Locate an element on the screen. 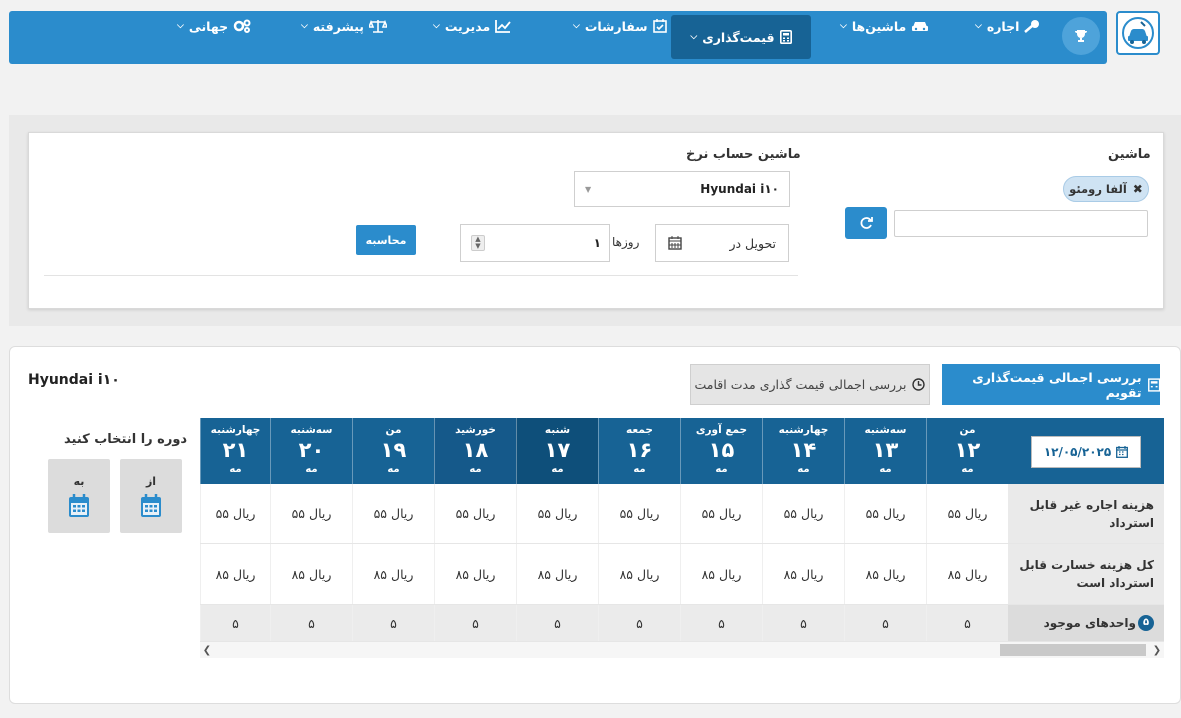 This screenshot has height=718, width=1181. scale-icon is located at coordinates (378, 26).